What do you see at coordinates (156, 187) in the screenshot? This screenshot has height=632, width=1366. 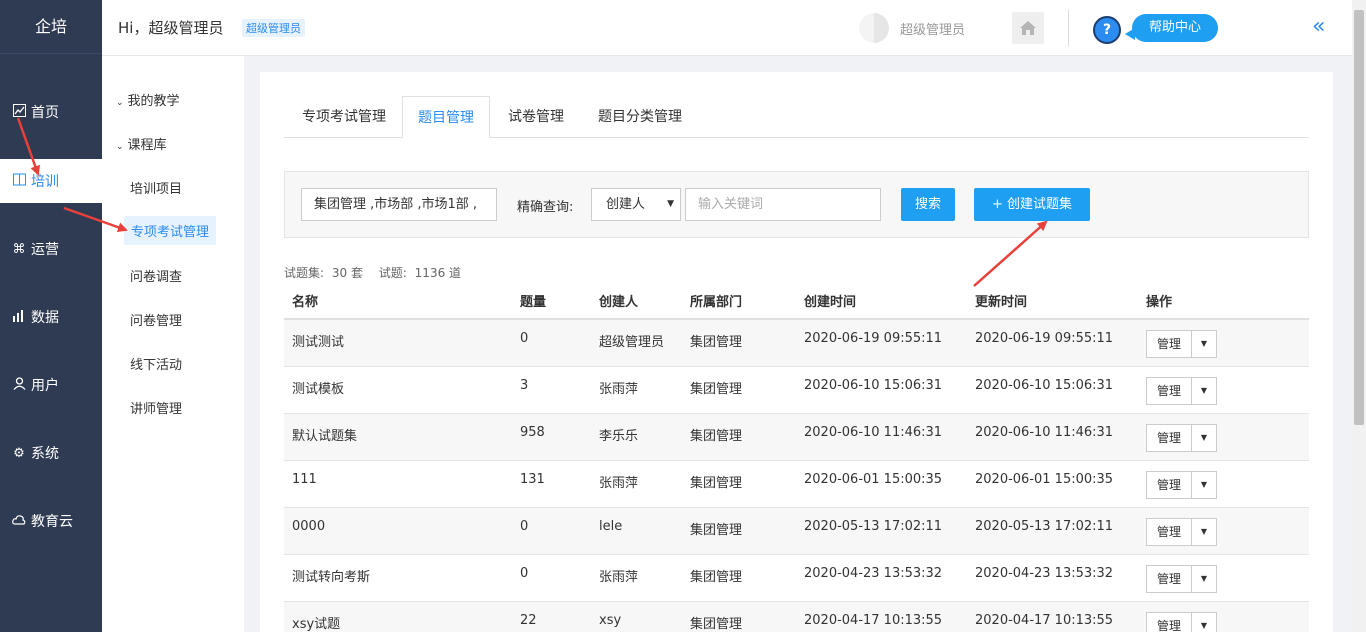 I see `submenu-item-training-project: 培训项目` at bounding box center [156, 187].